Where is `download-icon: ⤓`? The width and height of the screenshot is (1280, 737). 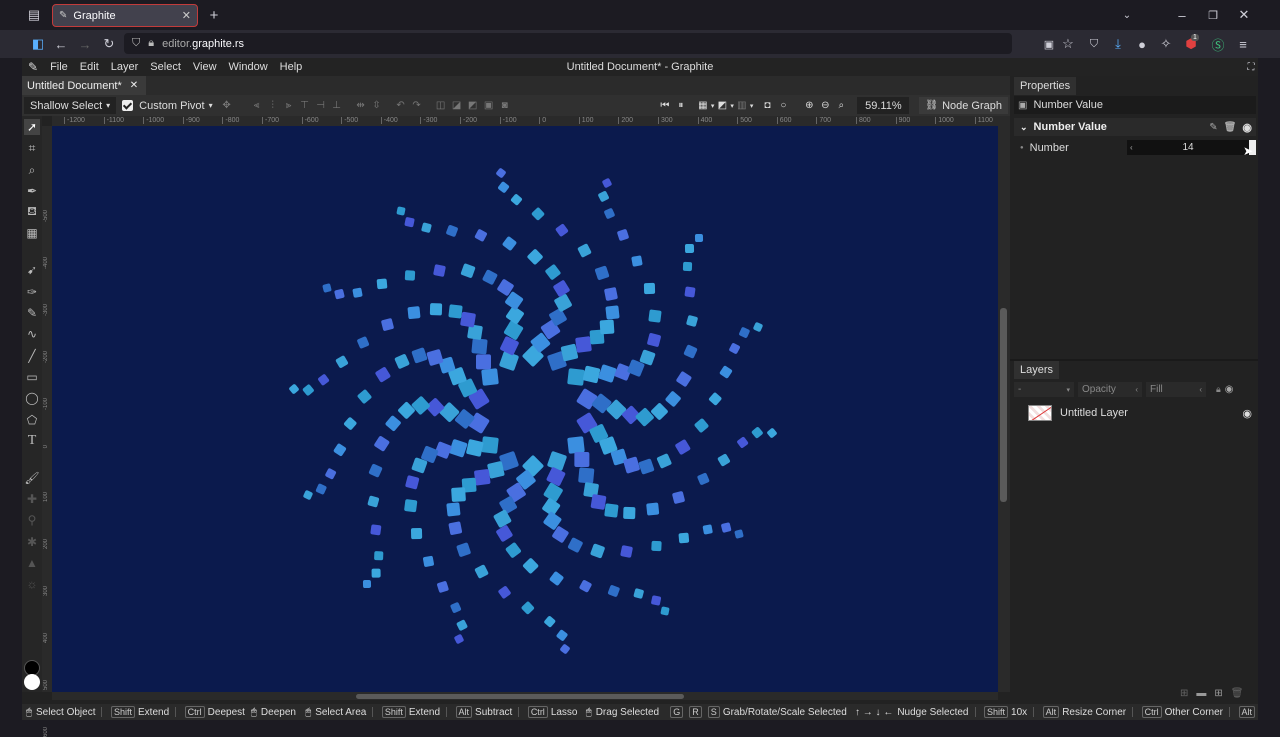 download-icon: ⤓ is located at coordinates (1118, 44).